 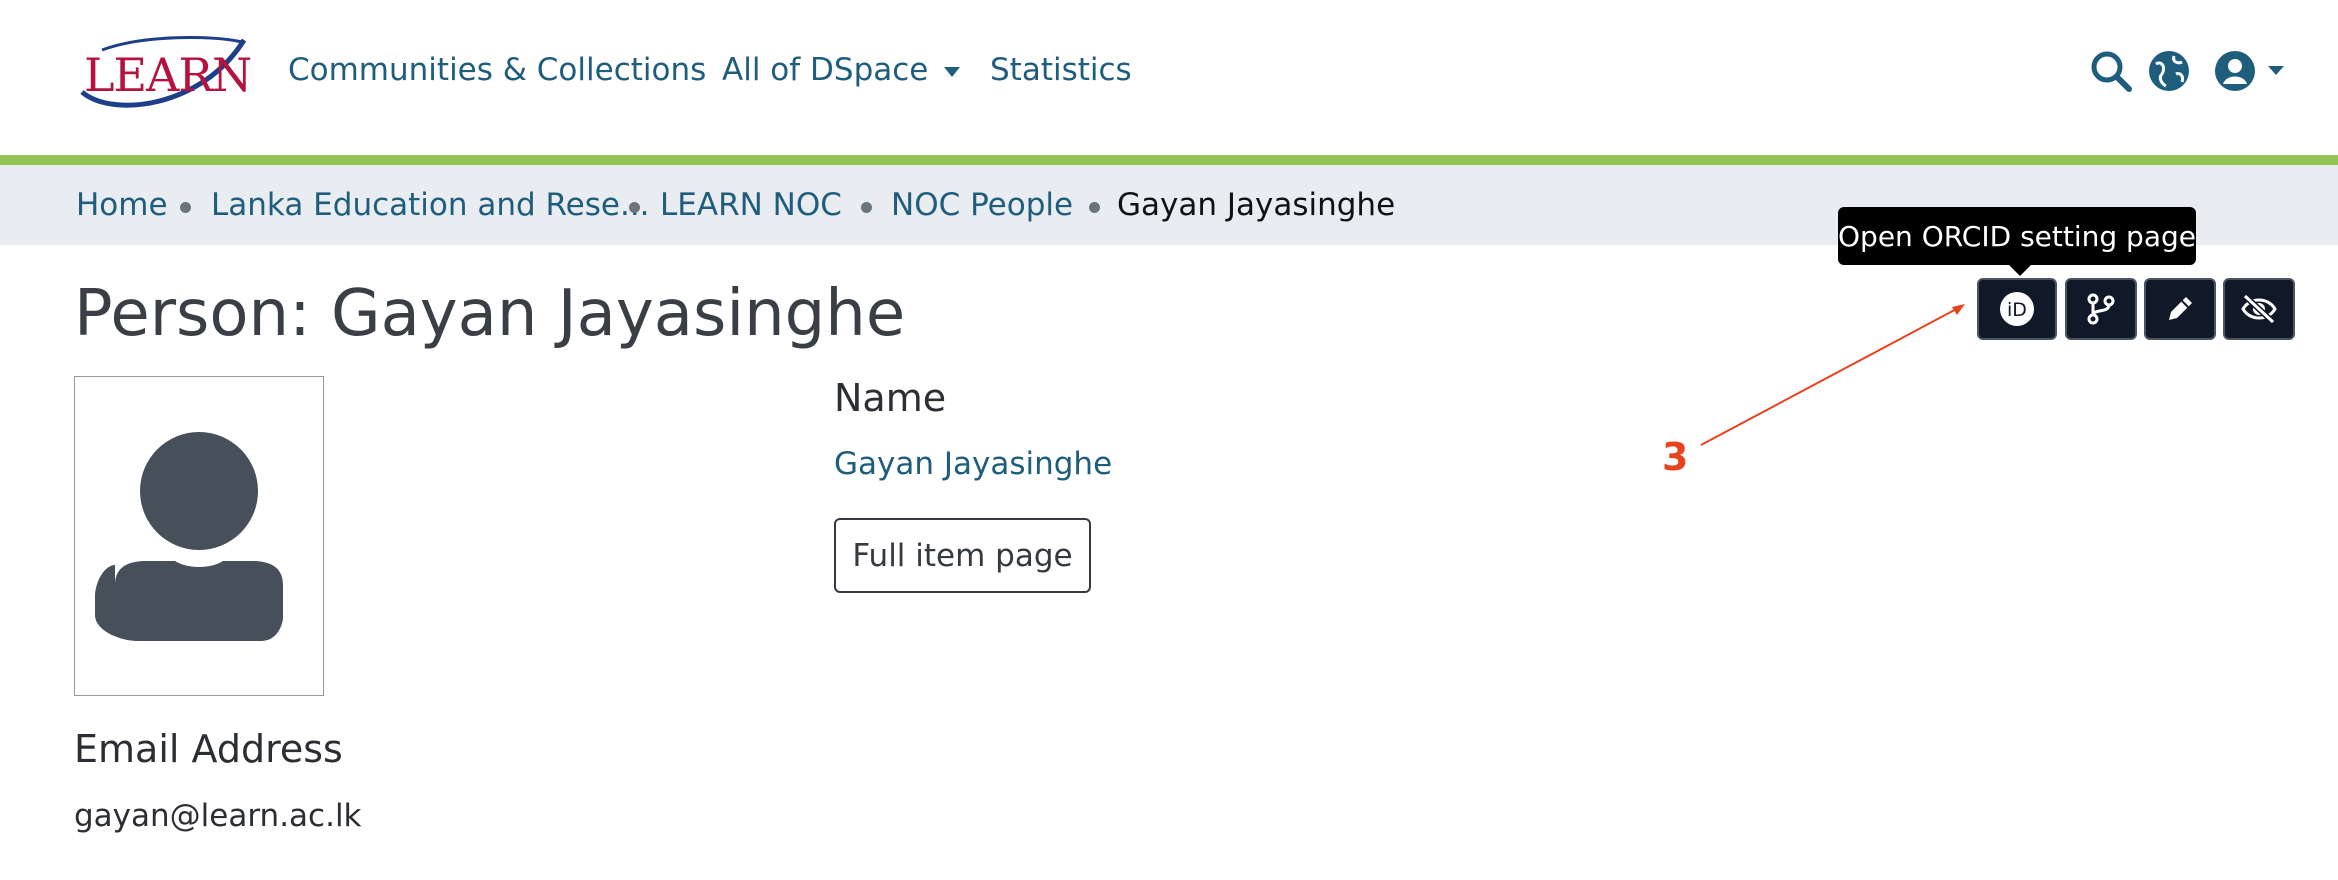 I want to click on learn-logo: LEARN, so click(x=162, y=75).